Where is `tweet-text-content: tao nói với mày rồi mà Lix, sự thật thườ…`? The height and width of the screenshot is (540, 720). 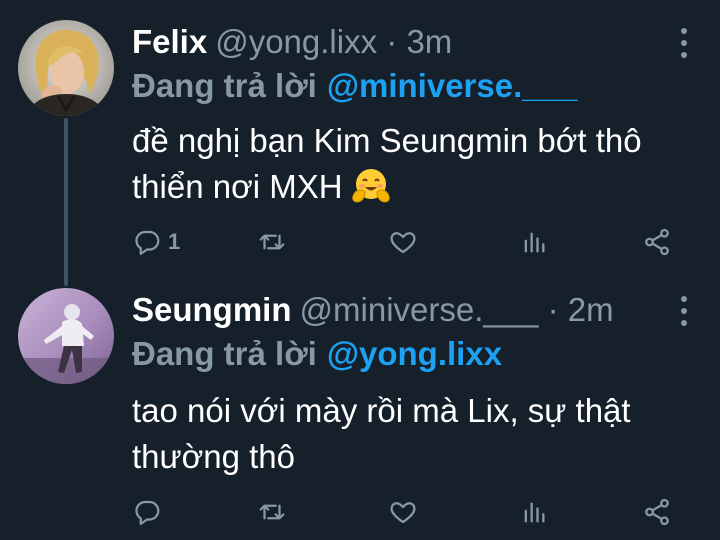 tweet-text-content: tao nói với mày rồi mà Lix, sự thật thườ… is located at coordinates (381, 433).